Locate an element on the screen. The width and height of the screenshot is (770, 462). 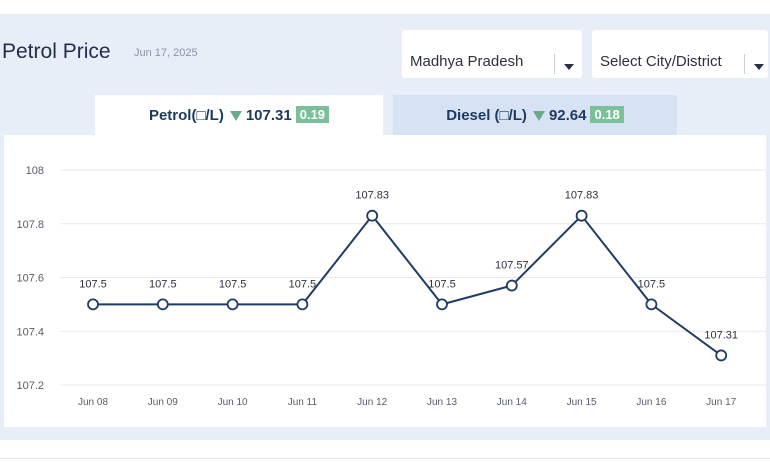
x-tick-label: Jun 16 is located at coordinates (651, 402).